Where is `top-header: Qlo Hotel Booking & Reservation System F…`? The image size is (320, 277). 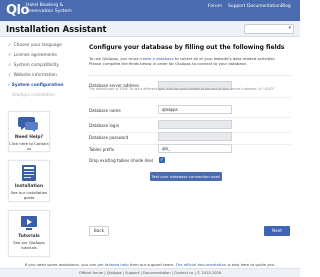 top-header: Qlo Hotel Booking & Reservation System F… is located at coordinates (150, 10).